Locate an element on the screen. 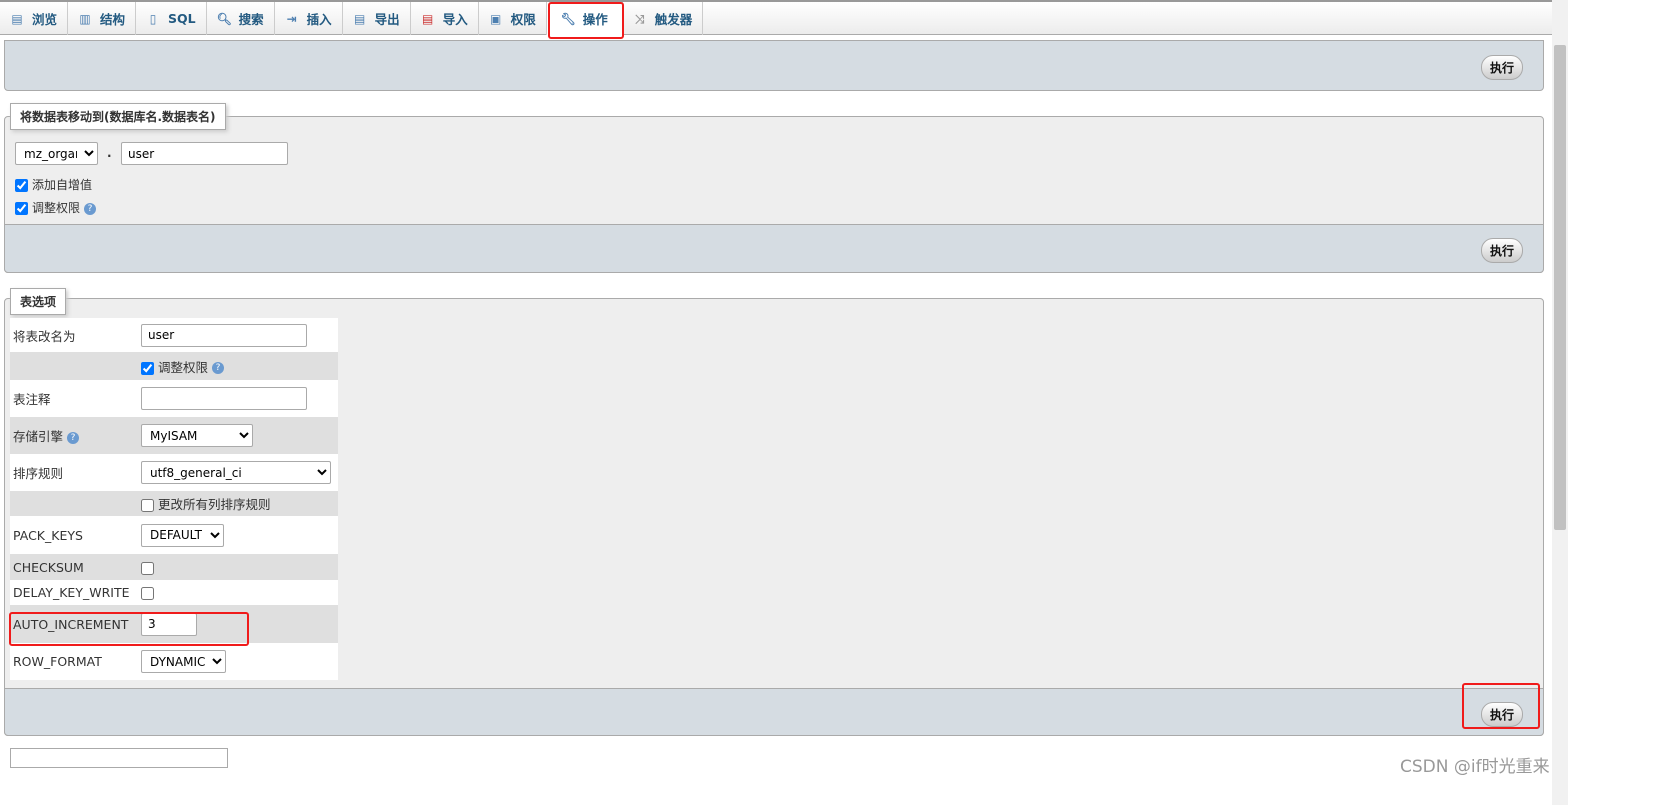  change-all-collation-checkbox is located at coordinates (147, 505).